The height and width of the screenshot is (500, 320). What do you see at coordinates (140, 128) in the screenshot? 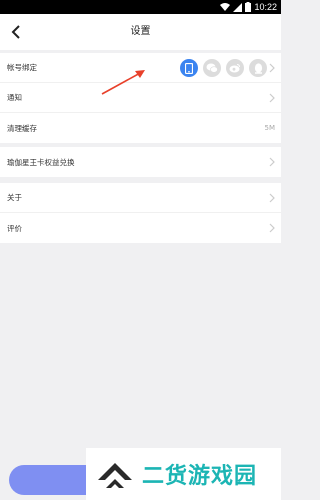
I see `row-clear-cache: 清理缓存 5M` at bounding box center [140, 128].